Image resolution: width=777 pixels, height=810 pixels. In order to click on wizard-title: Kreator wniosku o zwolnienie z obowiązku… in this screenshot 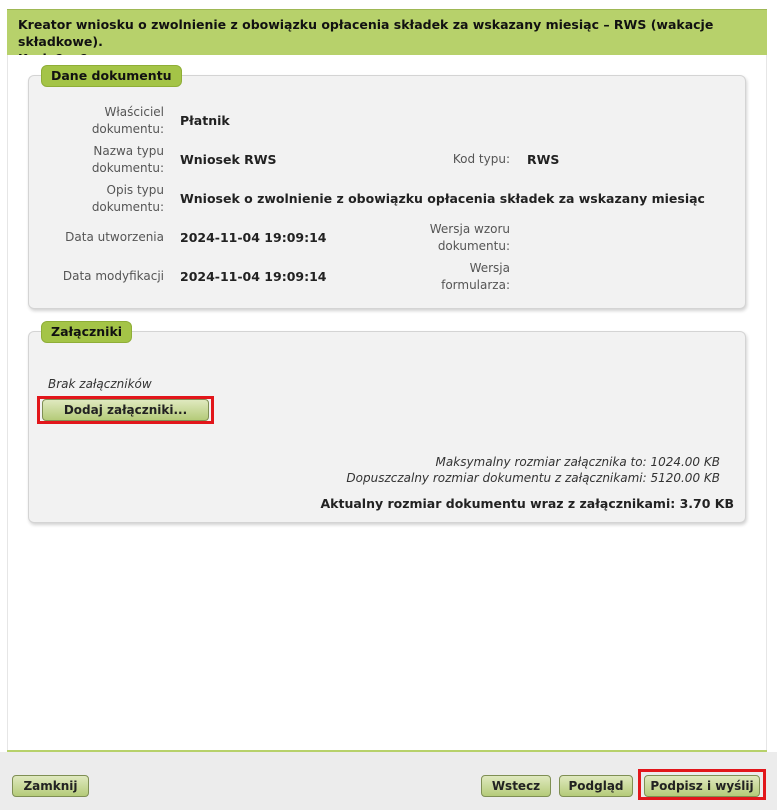, I will do `click(366, 33)`.